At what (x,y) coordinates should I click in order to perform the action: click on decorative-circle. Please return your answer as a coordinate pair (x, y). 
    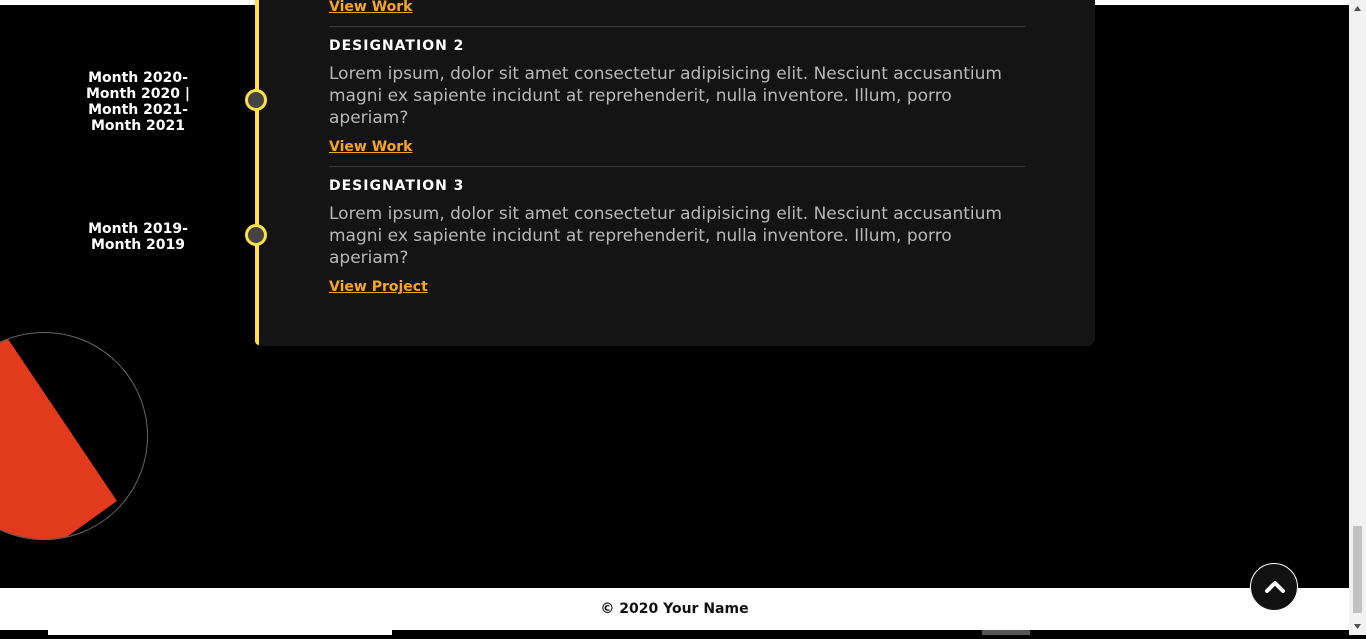
    Looking at the image, I should click on (74, 436).